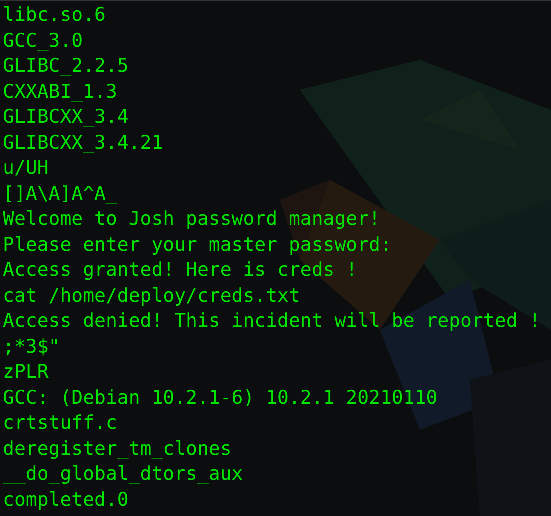  What do you see at coordinates (66, 66) in the screenshot?
I see `terminal-line: GLIBC_2.2.5` at bounding box center [66, 66].